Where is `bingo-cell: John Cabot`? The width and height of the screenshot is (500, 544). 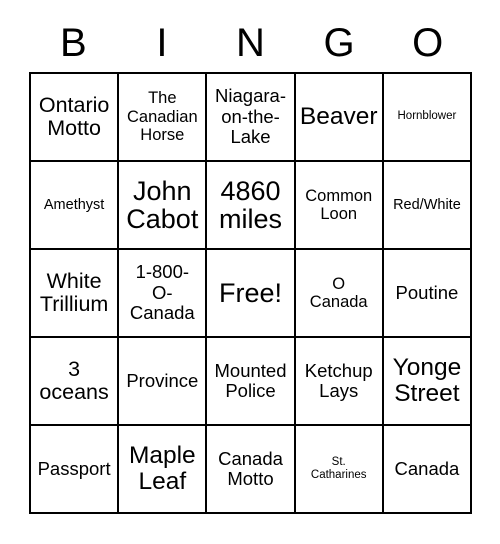 bingo-cell: John Cabot is located at coordinates (163, 206).